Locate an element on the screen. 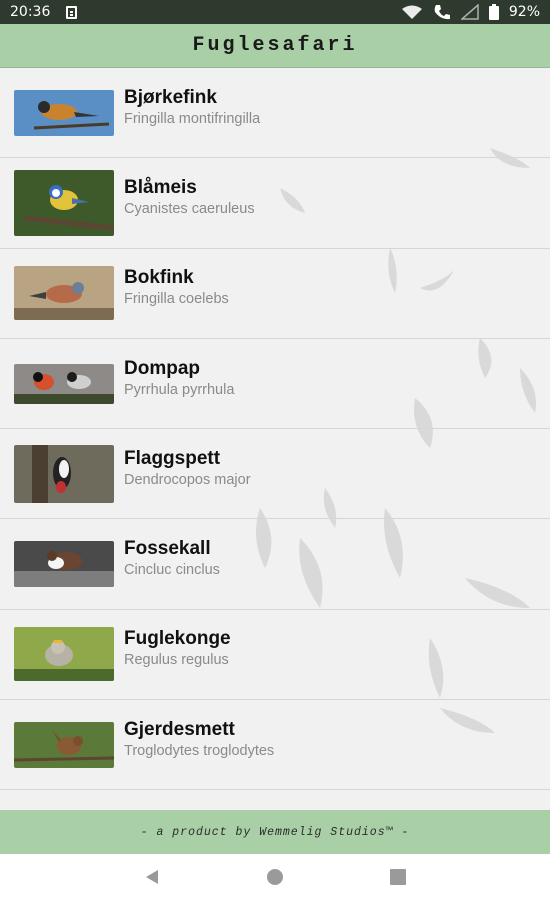 This screenshot has width=550, height=900. bird-name: Flaggspett is located at coordinates (172, 458).